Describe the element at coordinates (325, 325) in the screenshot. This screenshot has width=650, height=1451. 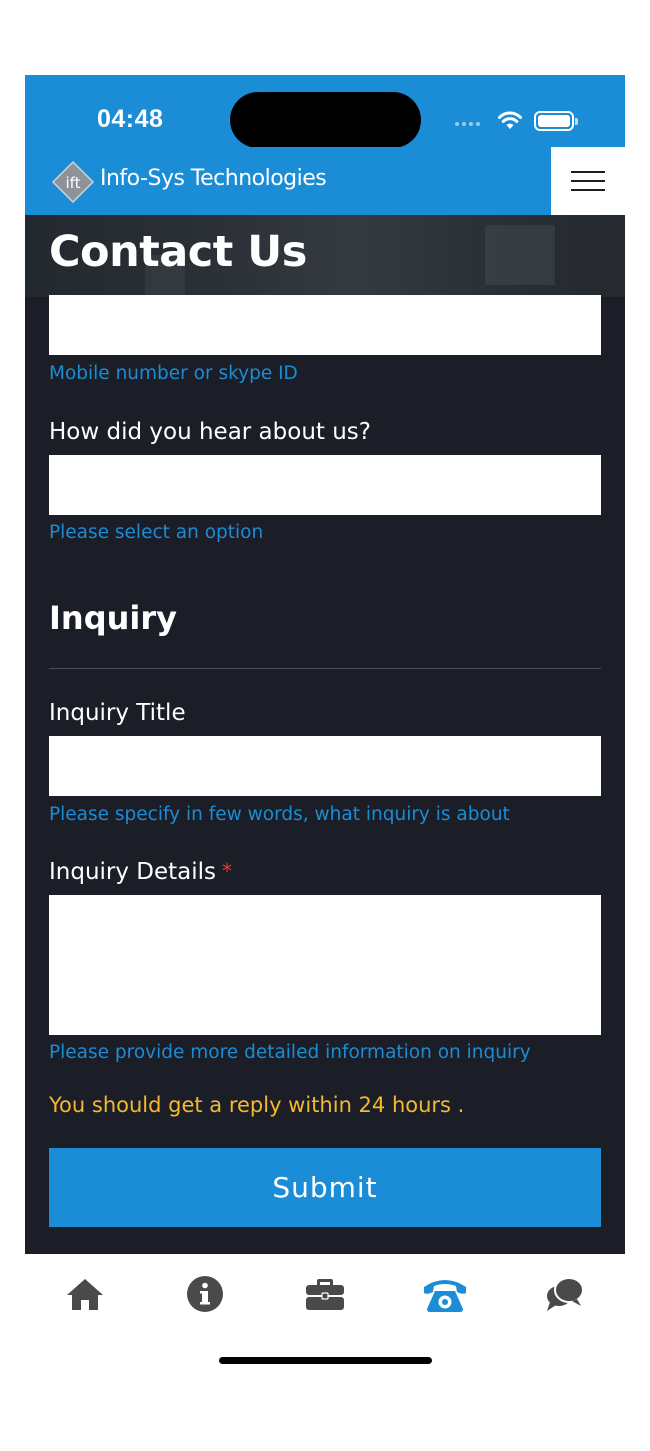
I see `contact-number-input` at that location.